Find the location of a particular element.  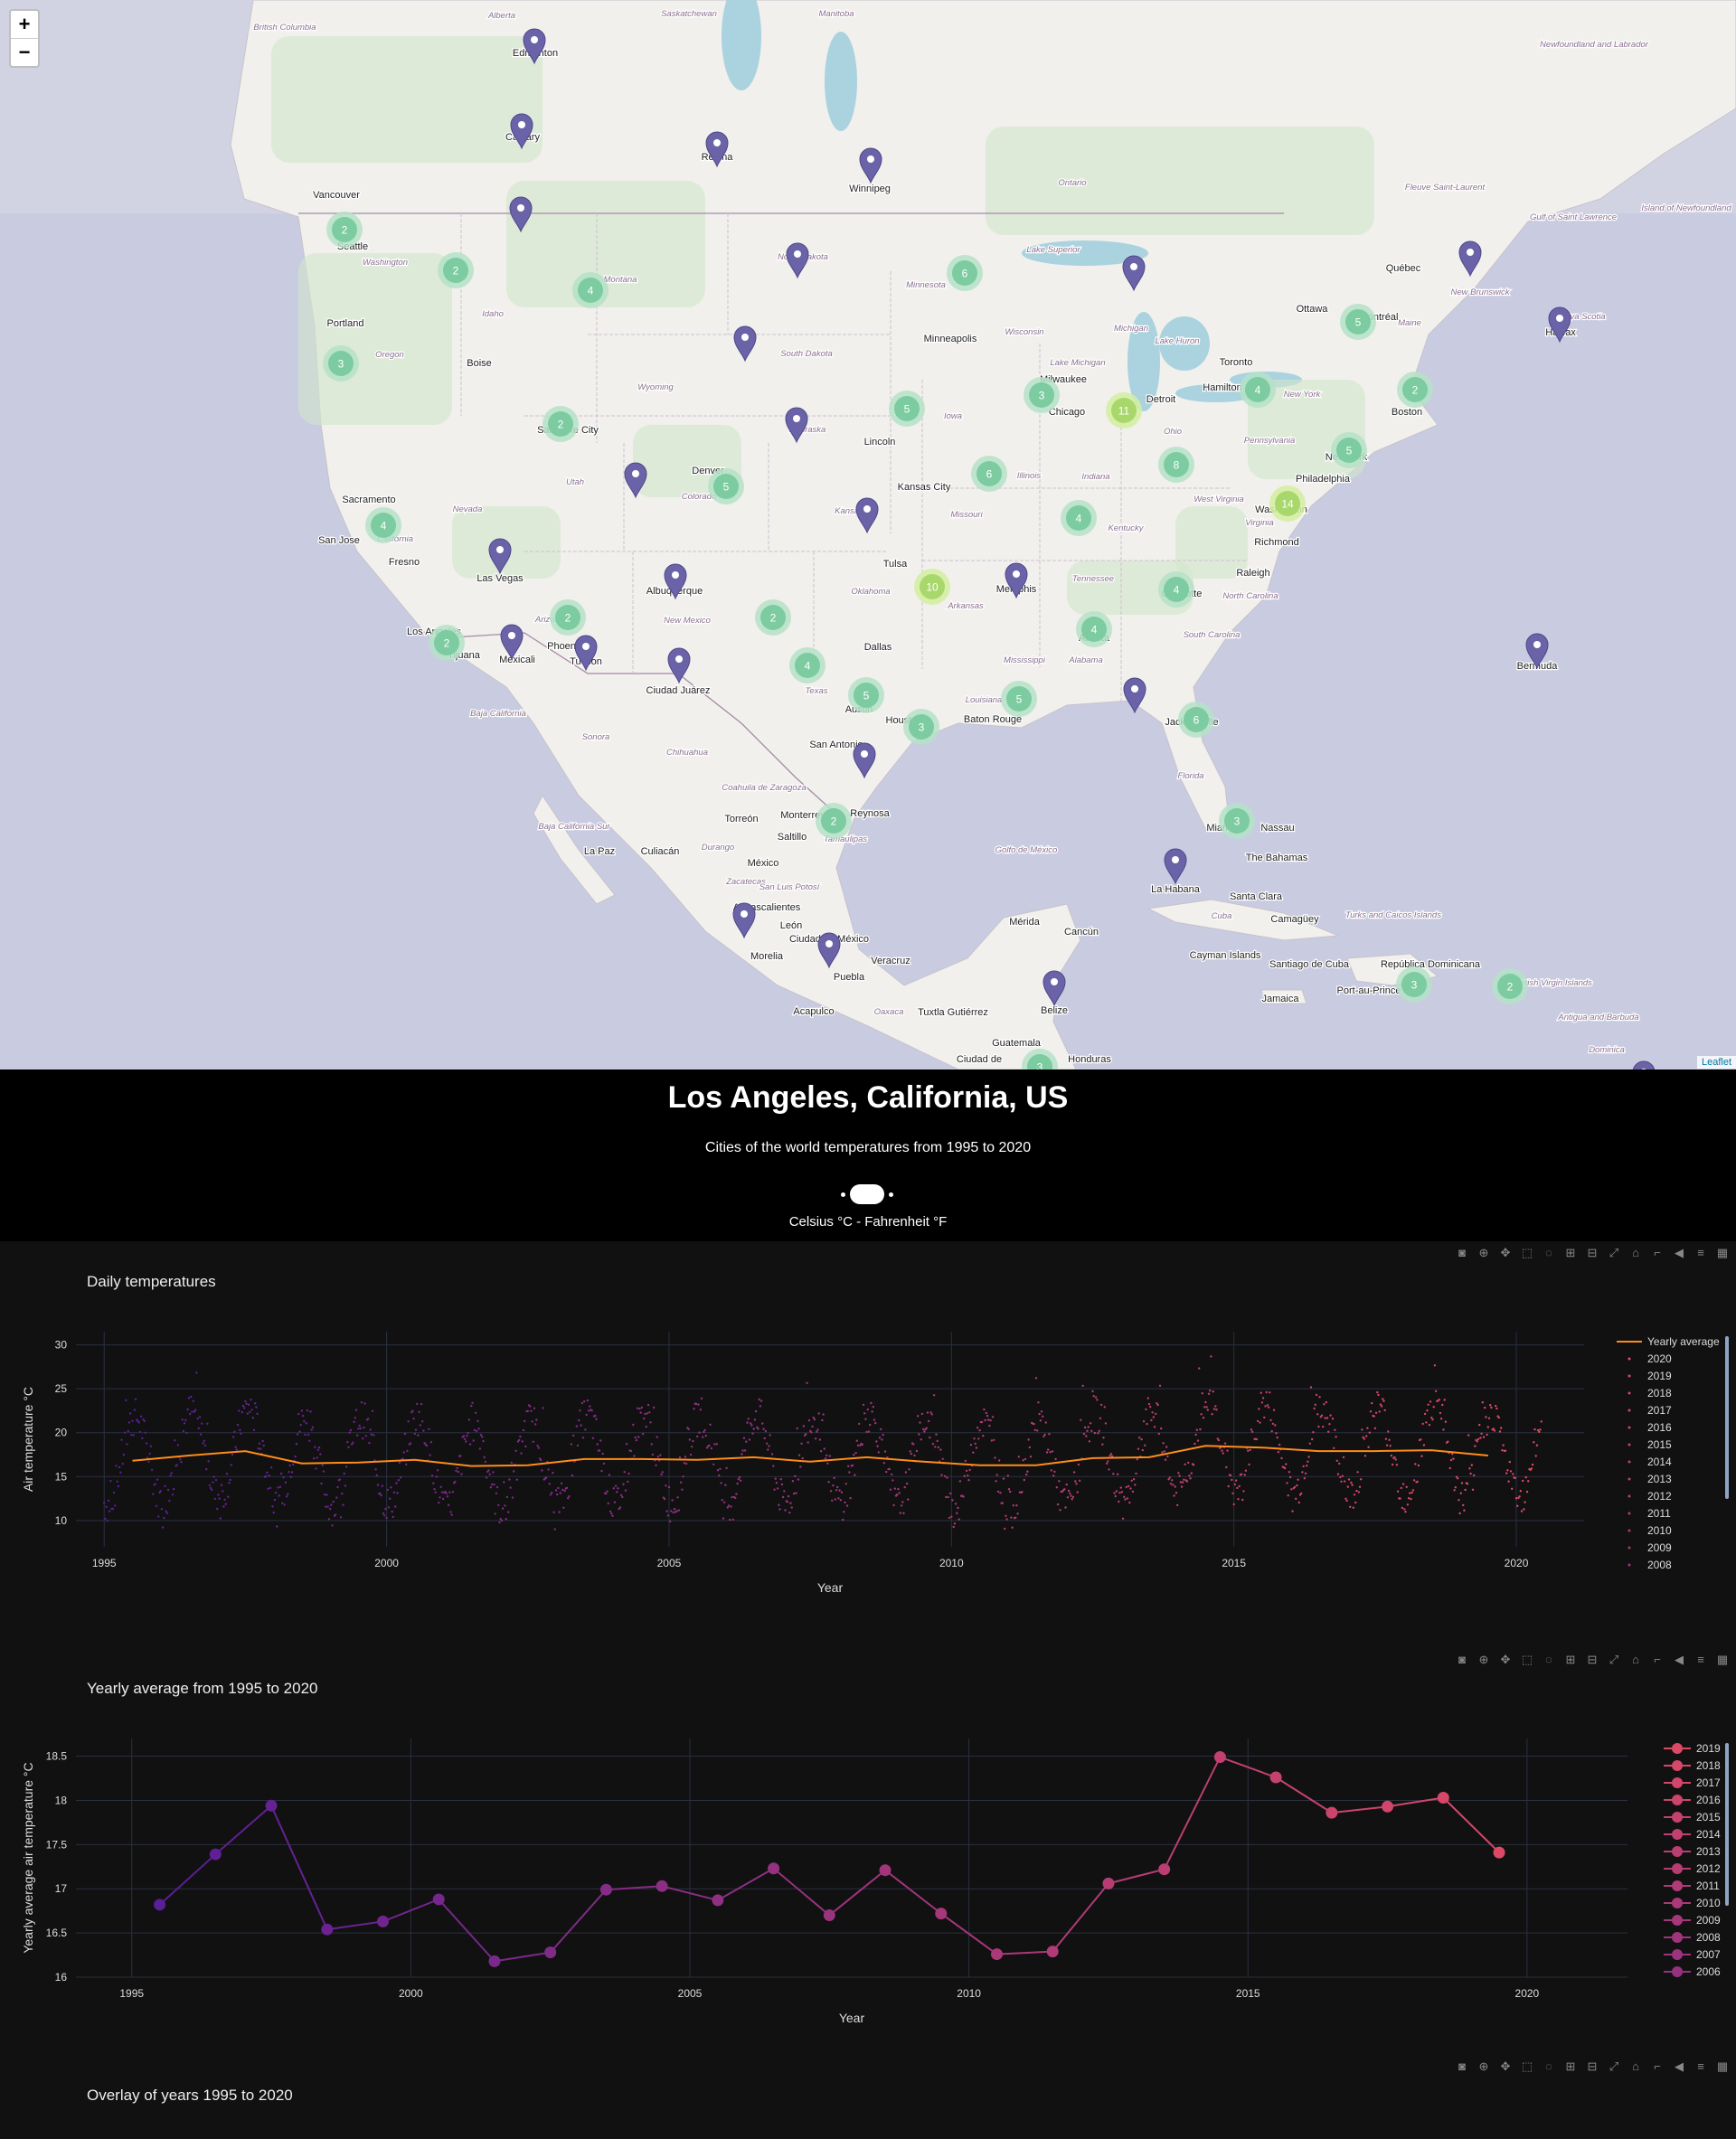

autoscale-icon: ⤢ is located at coordinates (1614, 2067).